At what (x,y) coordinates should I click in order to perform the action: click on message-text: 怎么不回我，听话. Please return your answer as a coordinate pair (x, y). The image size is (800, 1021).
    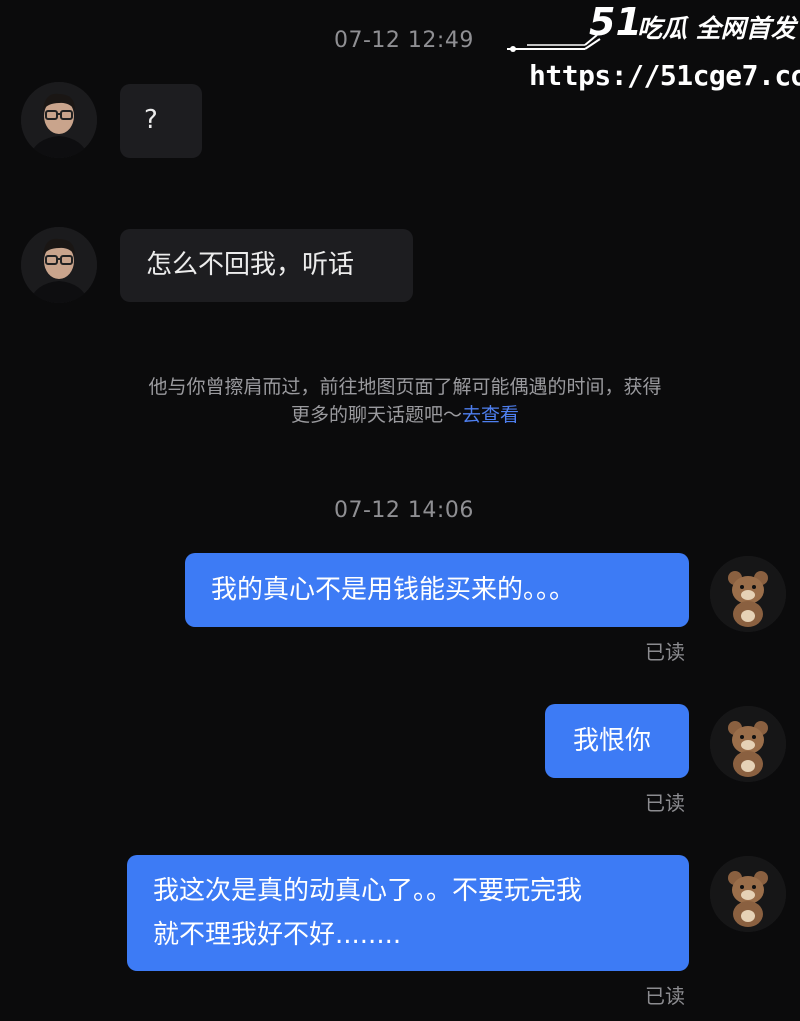
    Looking at the image, I should click on (250, 265).